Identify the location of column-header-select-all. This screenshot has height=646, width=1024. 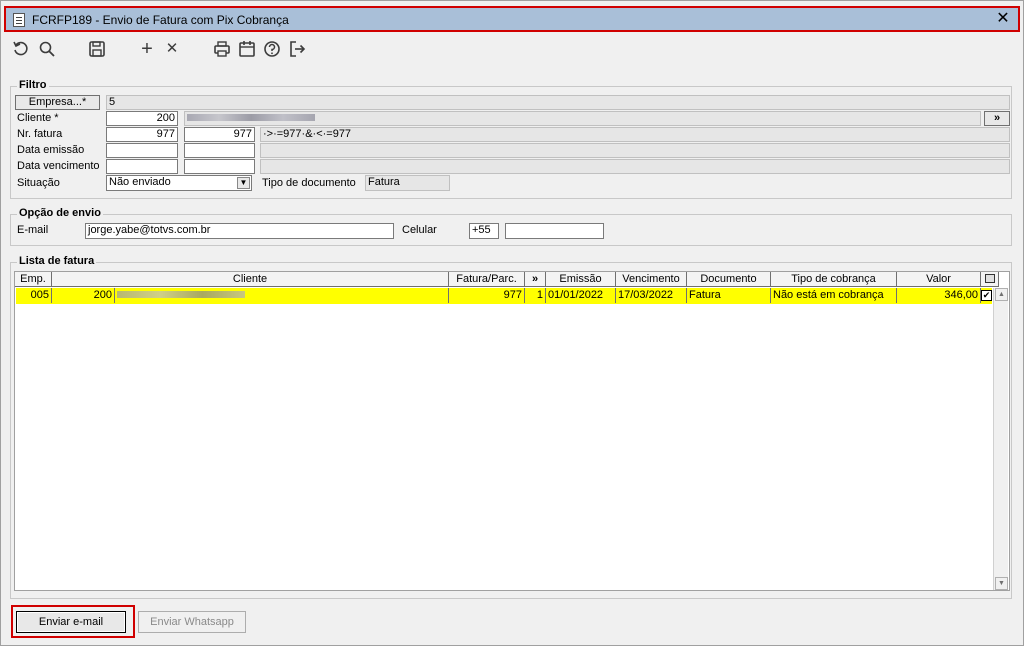
(990, 279).